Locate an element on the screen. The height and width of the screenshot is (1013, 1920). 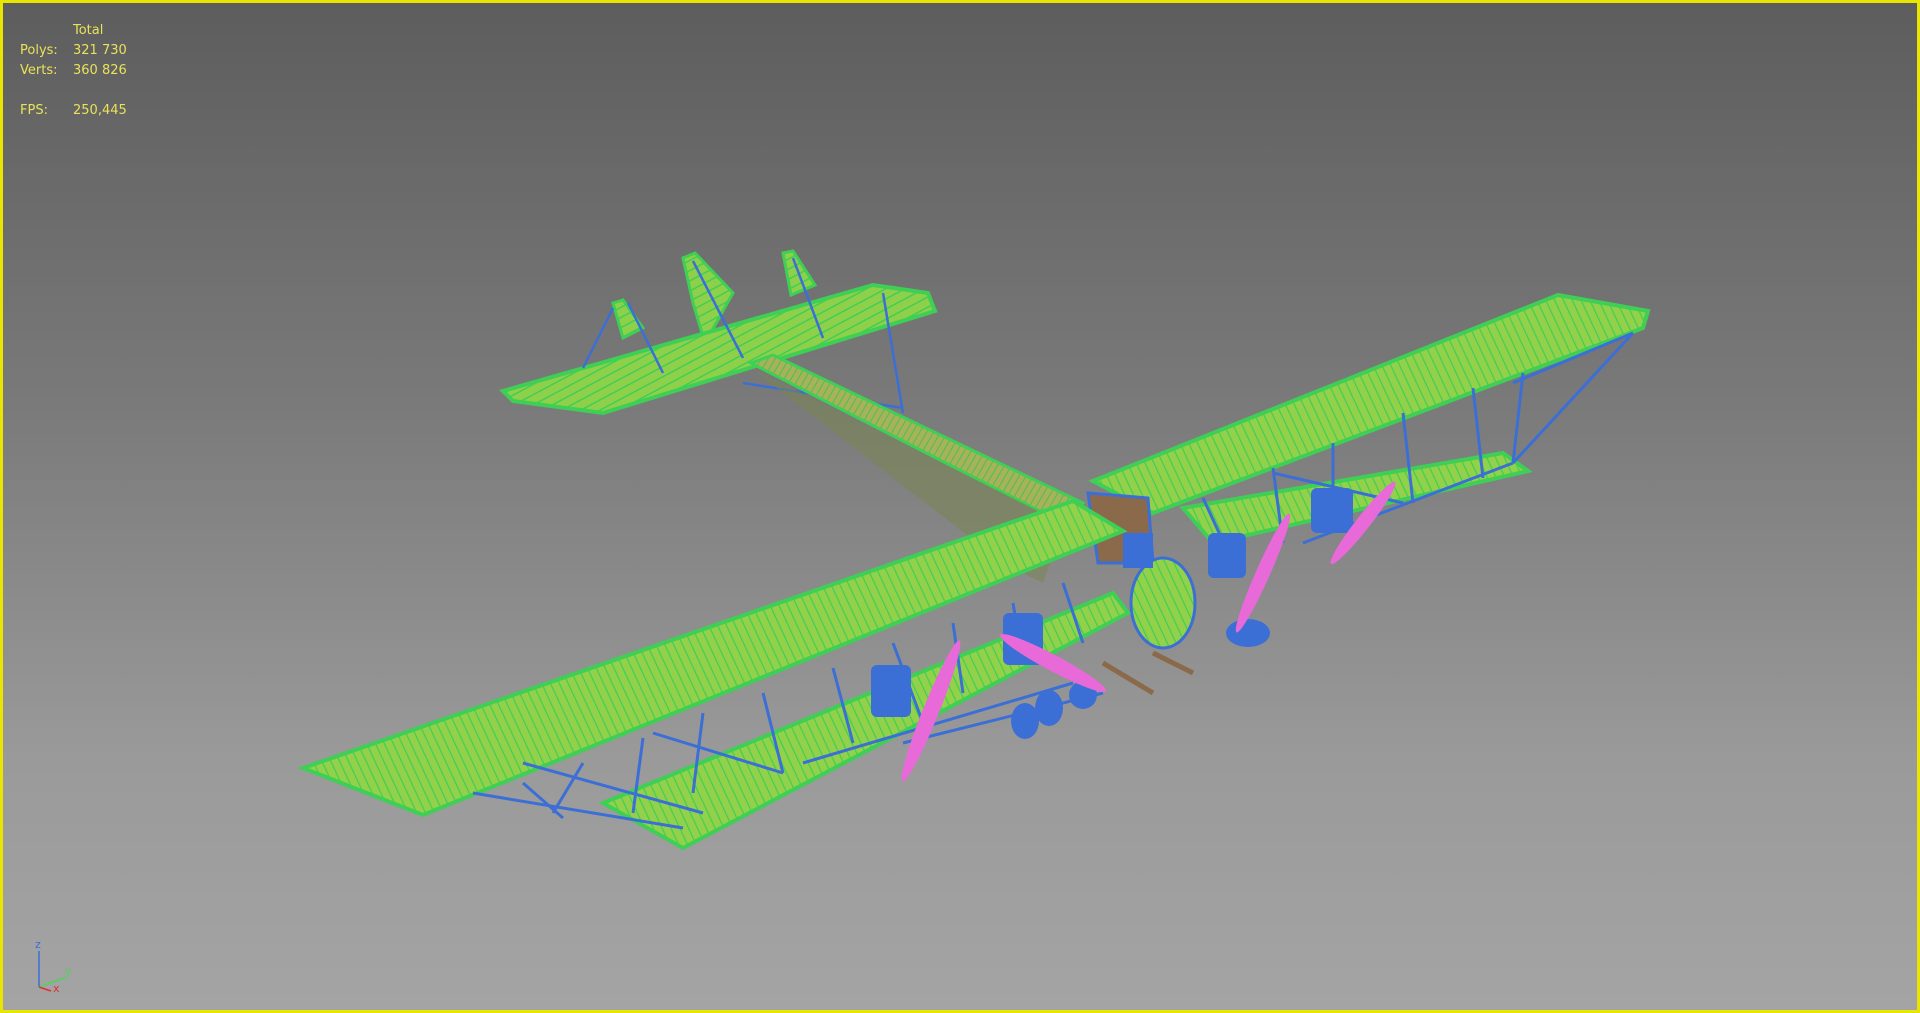
axis-z-label: z is located at coordinates (38, 944).